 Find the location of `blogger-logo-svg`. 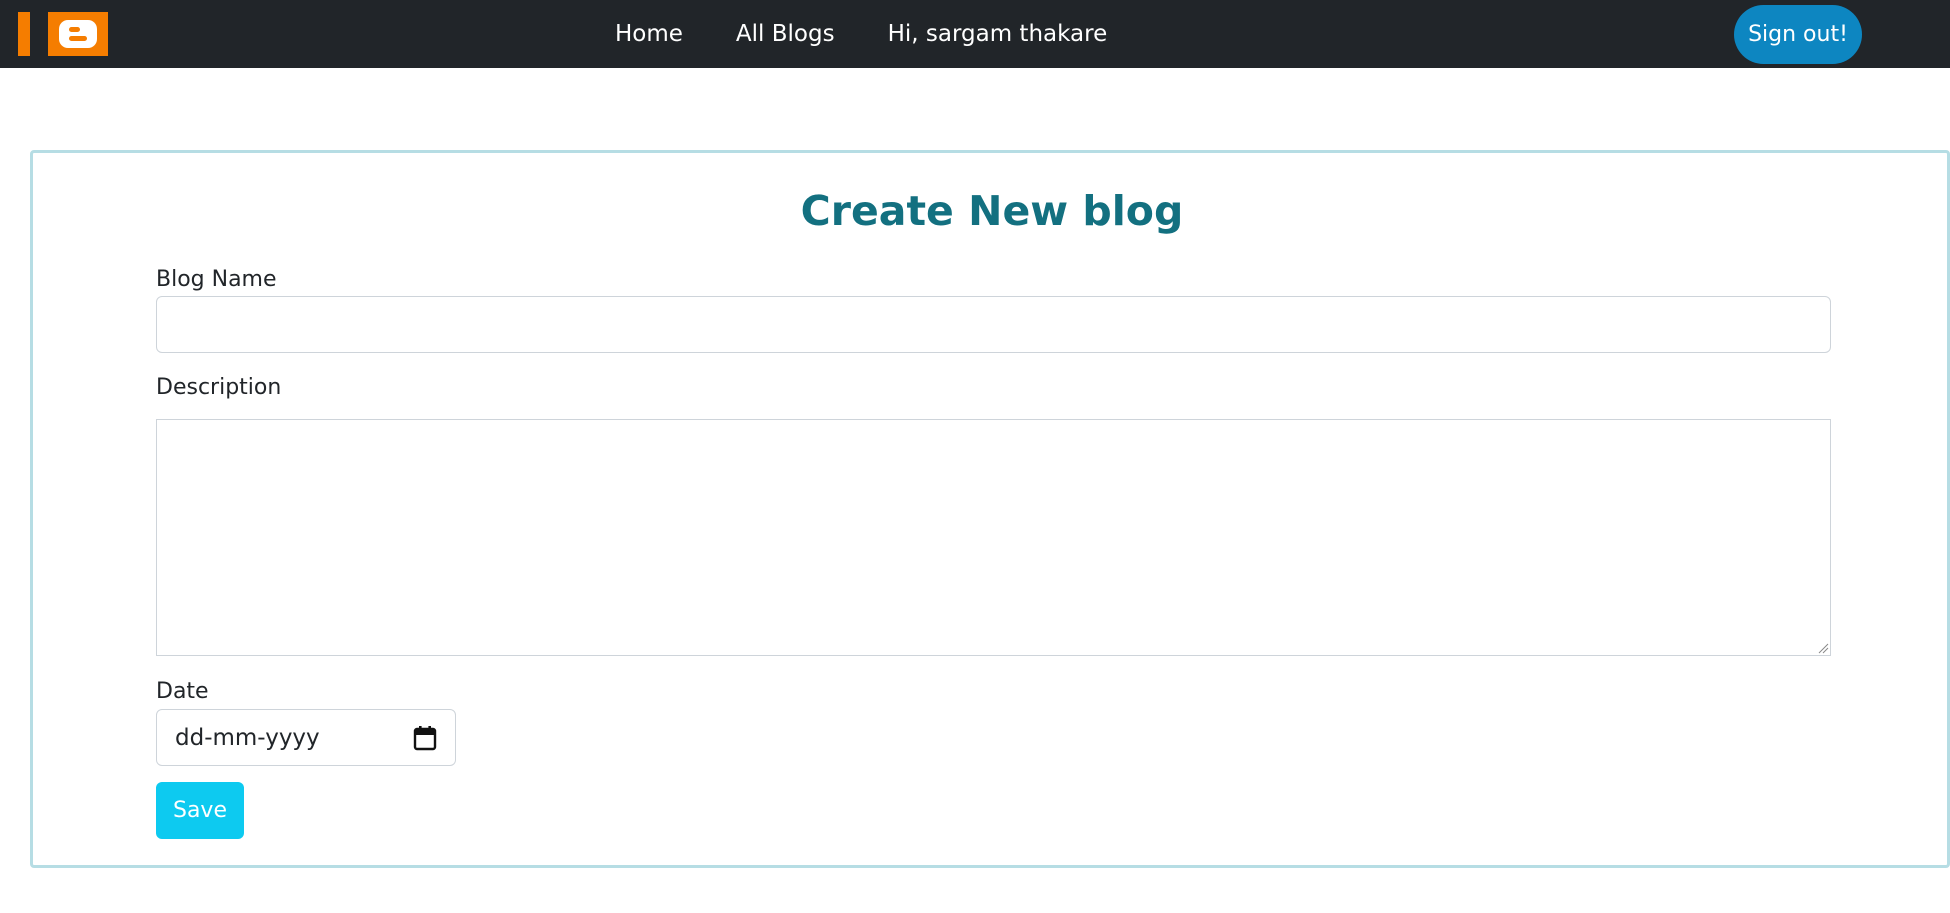

blogger-logo-svg is located at coordinates (78, 34).